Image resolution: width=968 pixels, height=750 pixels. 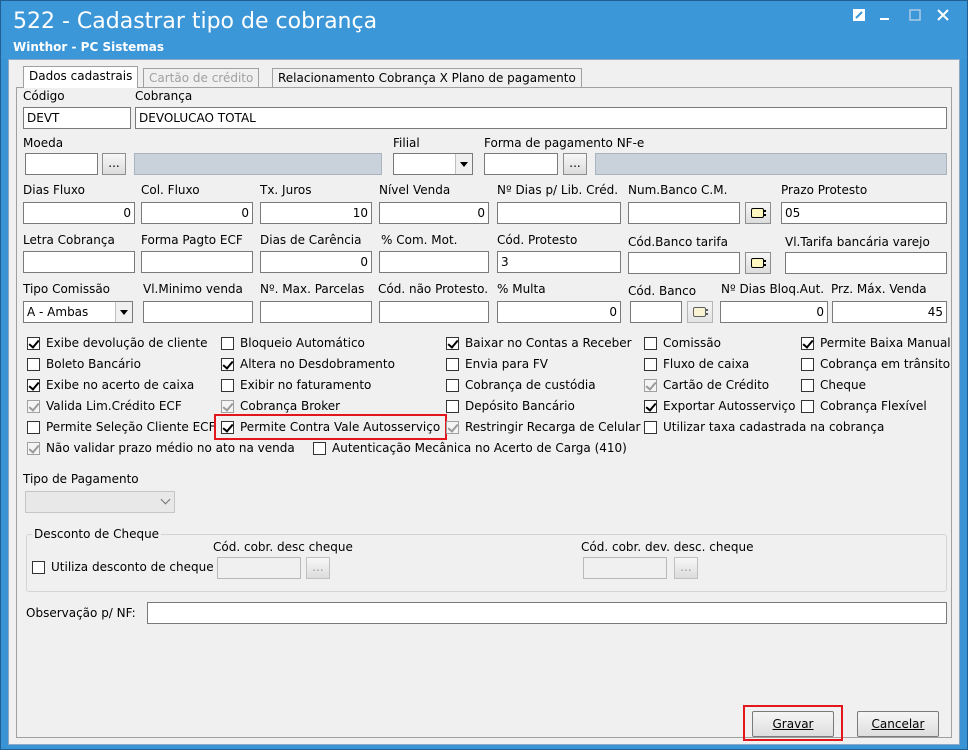 What do you see at coordinates (433, 164) in the screenshot?
I see `filial-select` at bounding box center [433, 164].